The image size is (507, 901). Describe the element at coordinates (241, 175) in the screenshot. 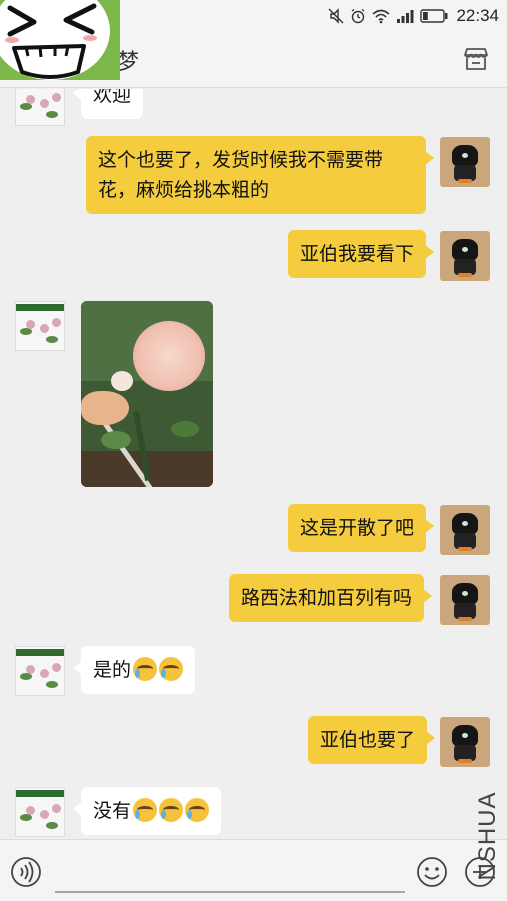

I see `message-text: 这个也要了，发货时候我不需要带花，麻烦给挑本粗的` at that location.